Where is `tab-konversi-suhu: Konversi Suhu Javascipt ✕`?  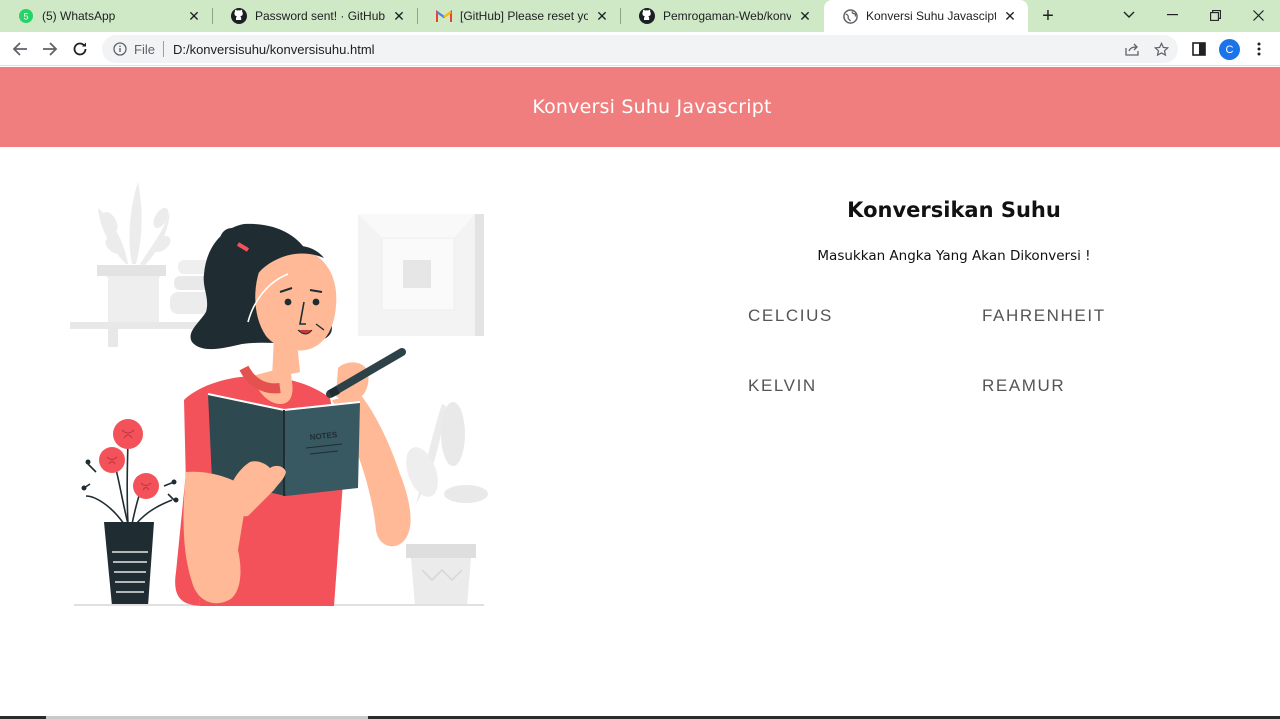
tab-konversi-suhu: Konversi Suhu Javascipt ✕ is located at coordinates (926, 16).